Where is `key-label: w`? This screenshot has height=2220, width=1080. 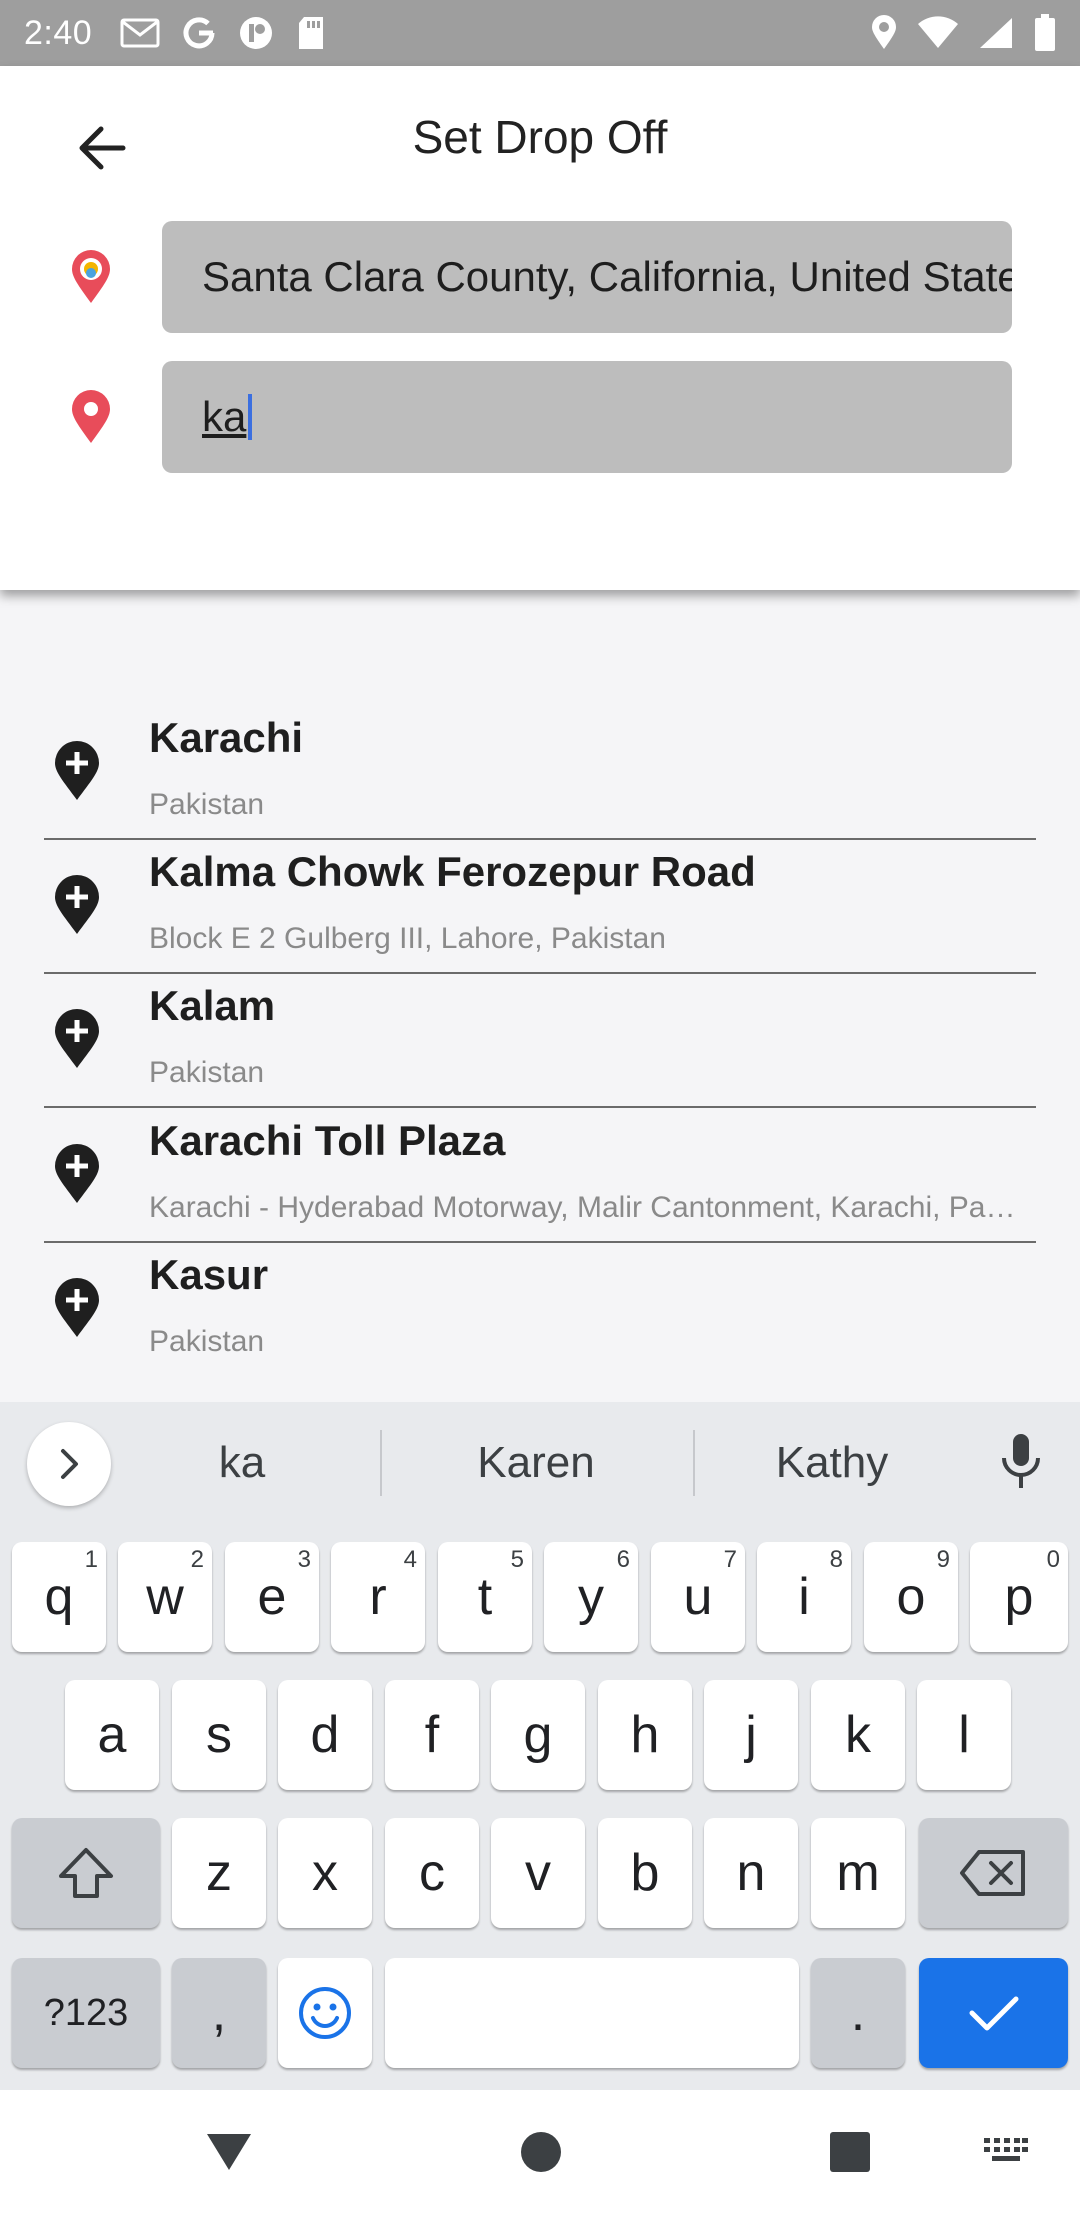
key-label: w is located at coordinates (165, 1597).